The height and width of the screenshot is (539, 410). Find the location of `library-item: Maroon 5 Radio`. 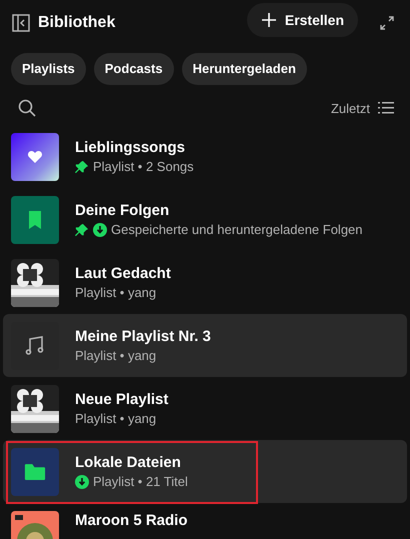

library-item: Maroon 5 Radio is located at coordinates (205, 521).